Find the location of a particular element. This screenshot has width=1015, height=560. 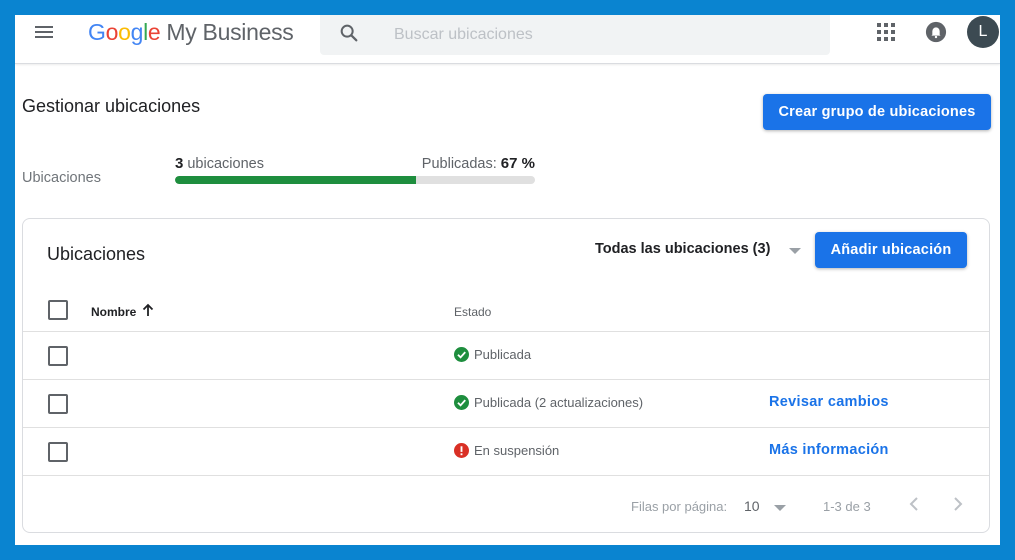

search-bar is located at coordinates (575, 35).